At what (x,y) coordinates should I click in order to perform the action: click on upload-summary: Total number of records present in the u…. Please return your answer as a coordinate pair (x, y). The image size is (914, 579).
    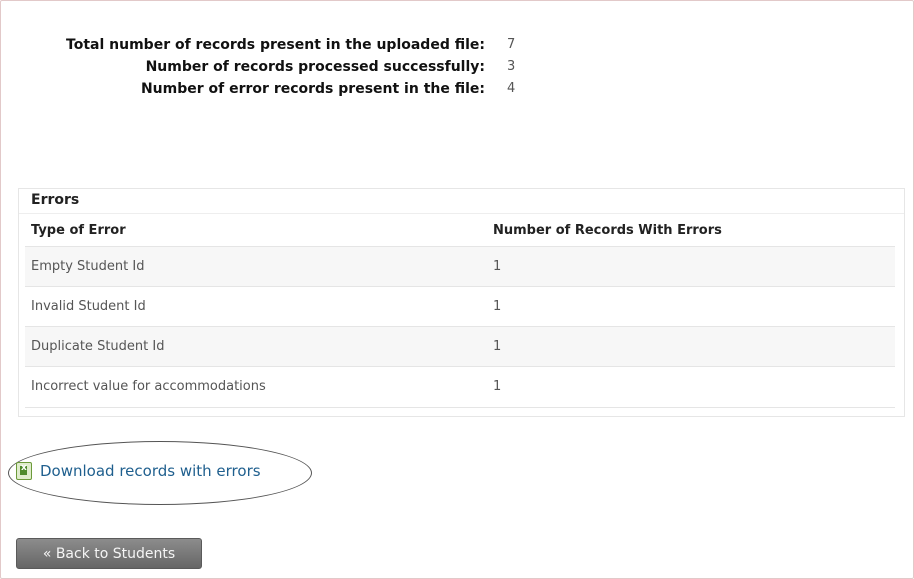
    Looking at the image, I should click on (262, 67).